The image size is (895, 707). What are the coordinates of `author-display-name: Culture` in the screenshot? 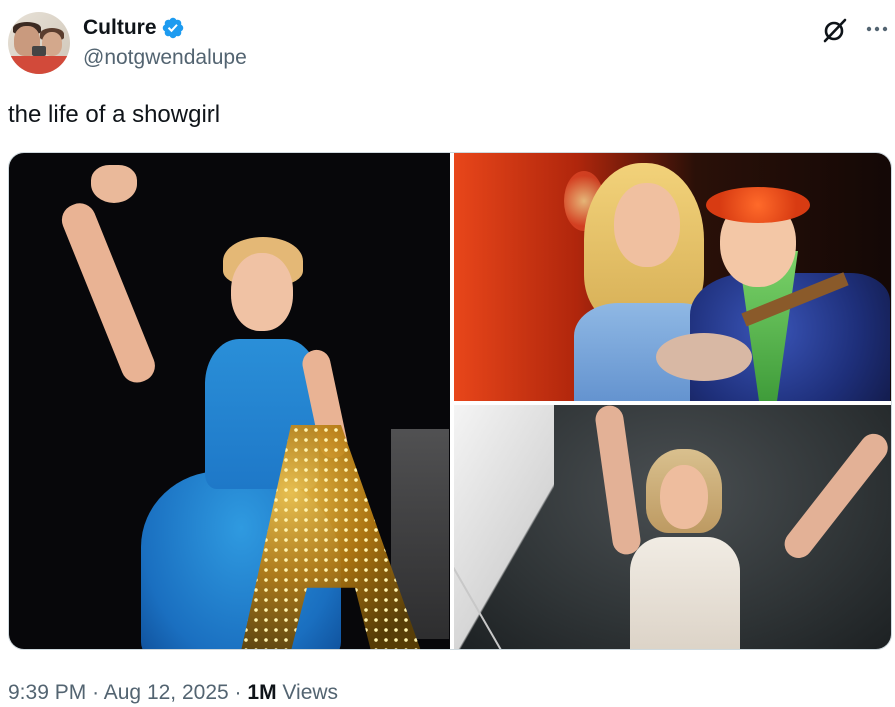 It's located at (120, 28).